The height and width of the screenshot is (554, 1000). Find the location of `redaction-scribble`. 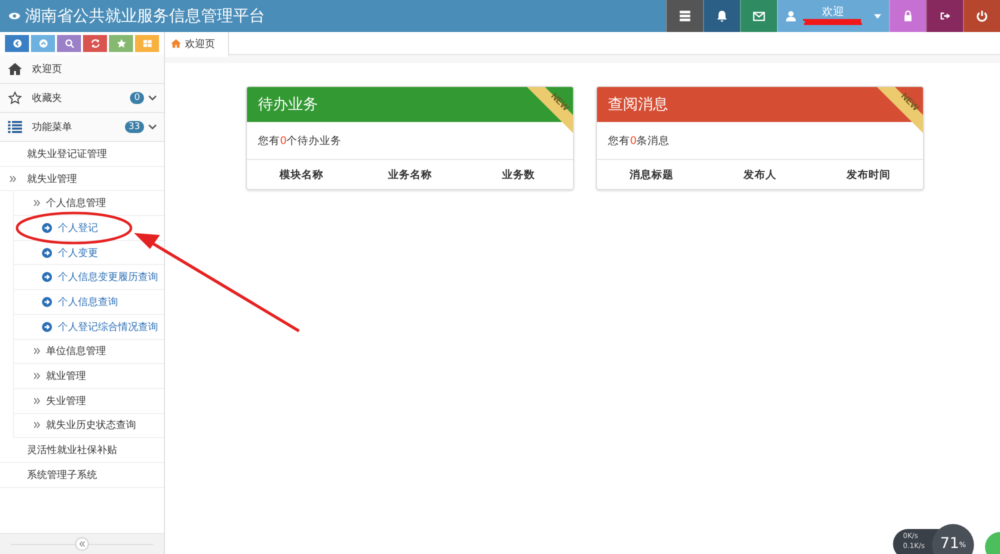

redaction-scribble is located at coordinates (833, 22).